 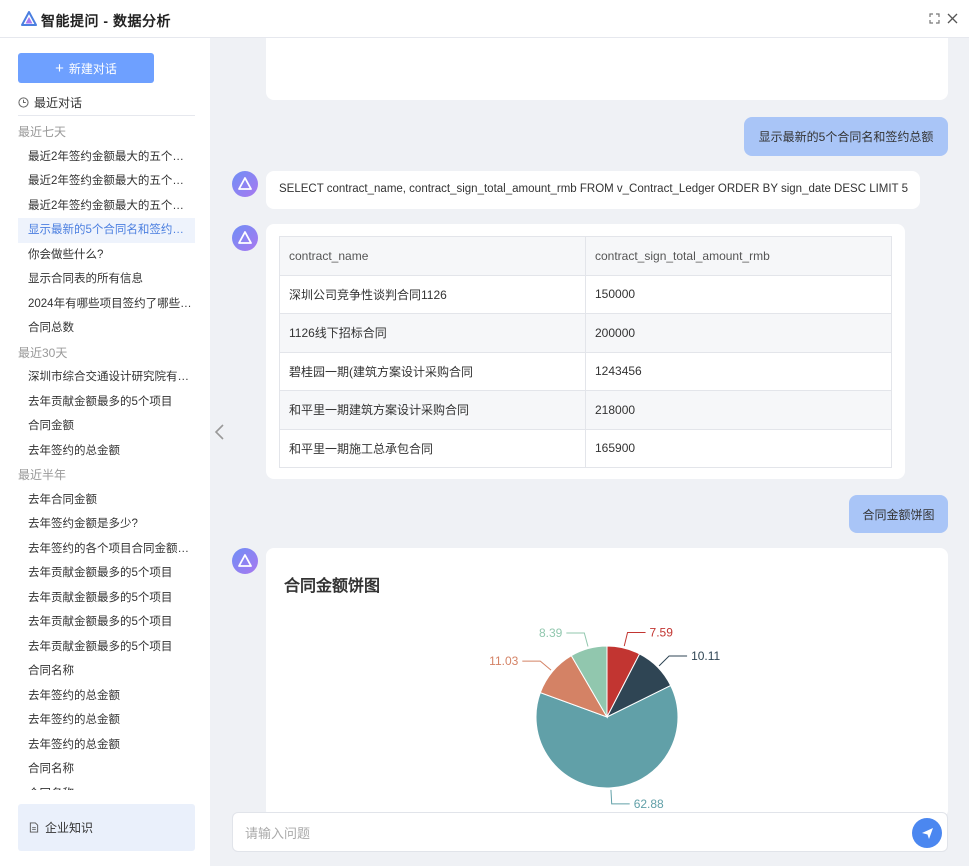 I want to click on table-row: 和平里一期建筑方案设计采购合同 218000, so click(x=585, y=410).